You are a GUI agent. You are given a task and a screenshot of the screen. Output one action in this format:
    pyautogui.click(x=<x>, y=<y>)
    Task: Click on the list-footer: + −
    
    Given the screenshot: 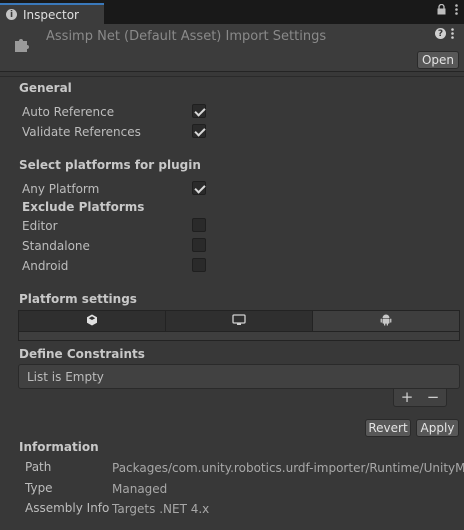 What is the action you would take?
    pyautogui.click(x=420, y=398)
    